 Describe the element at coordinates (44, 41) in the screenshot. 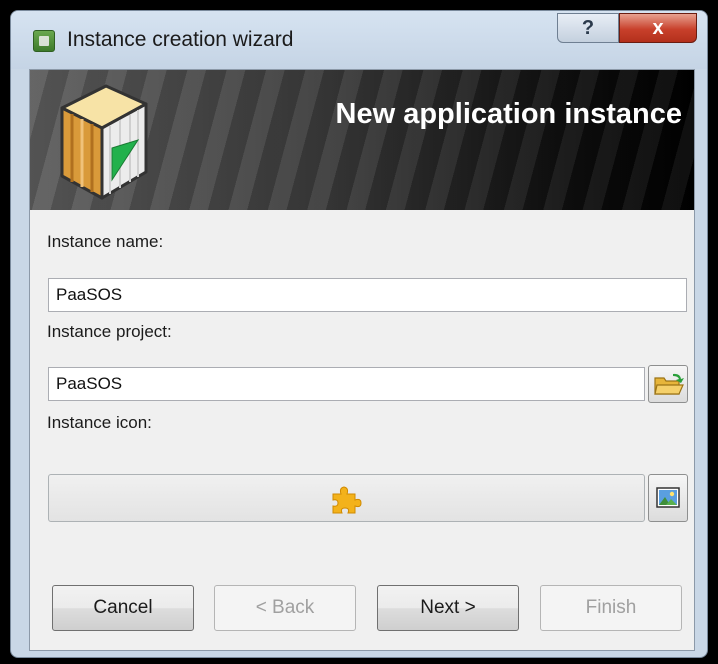

I see `app-icon` at that location.